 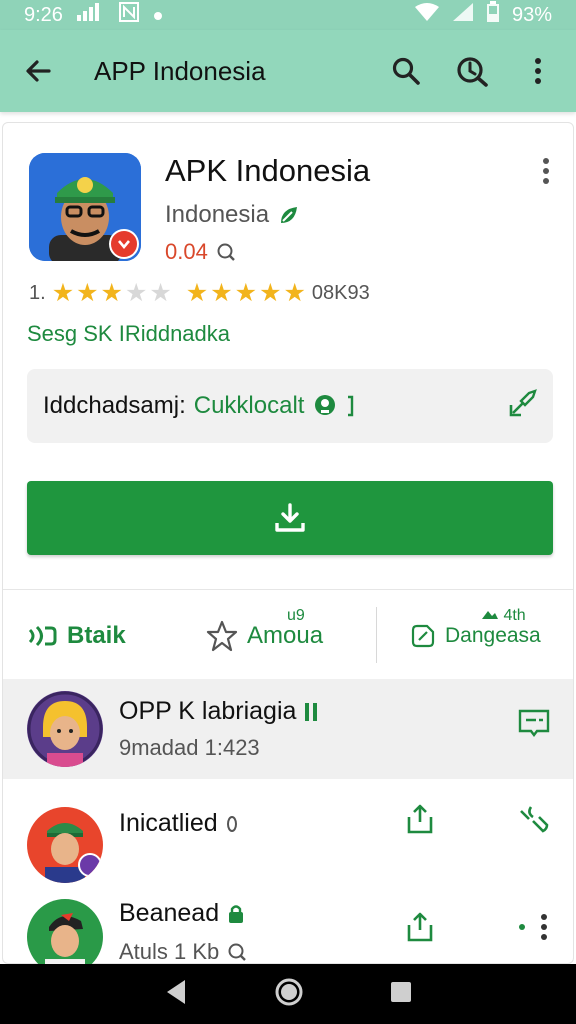 I want to click on list-item-title: OPP K labriagia, so click(x=218, y=711).